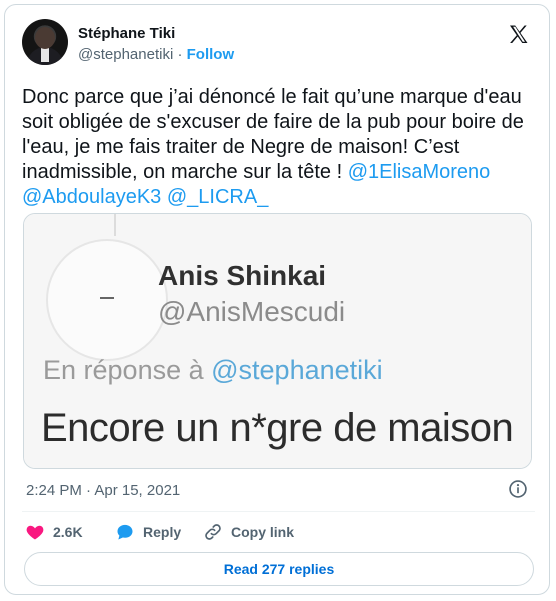  I want to click on like-count: 2.6K, so click(68, 532).